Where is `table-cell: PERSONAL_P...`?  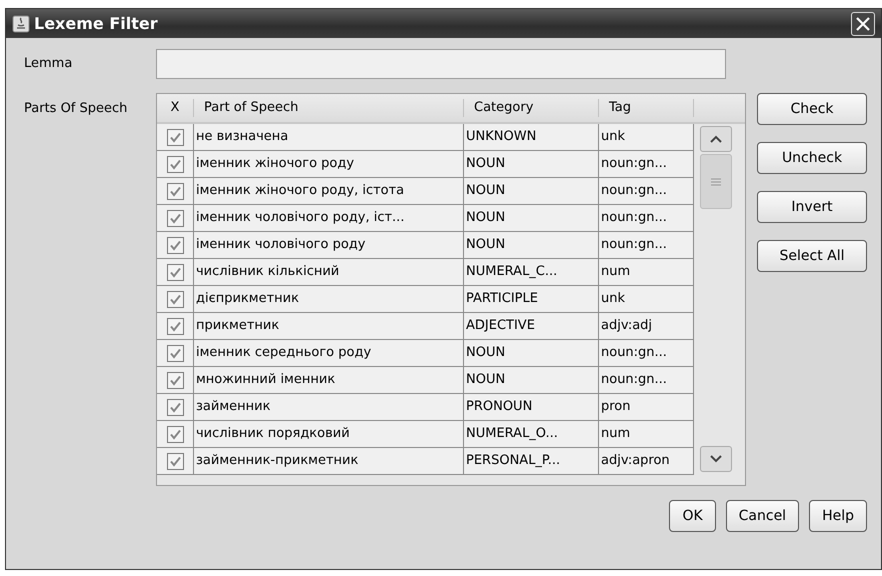 table-cell: PERSONAL_P... is located at coordinates (531, 461).